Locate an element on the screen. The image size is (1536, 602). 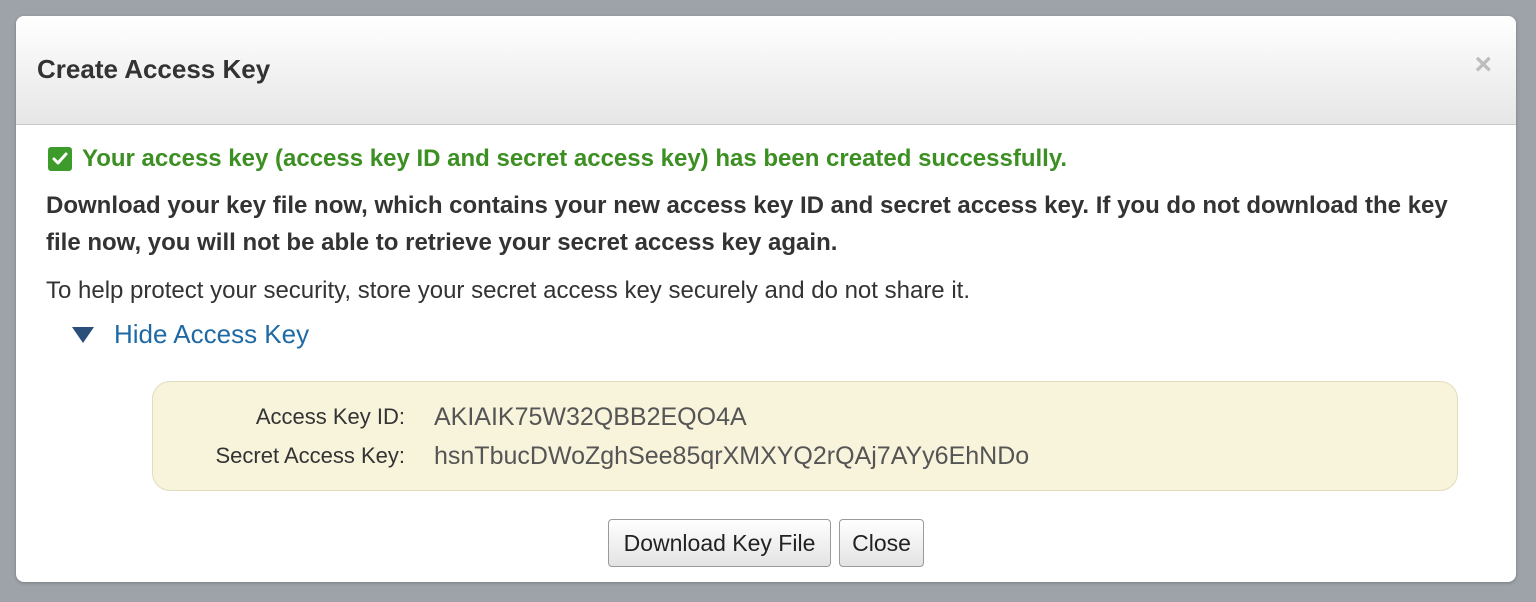
download-key-file-button: Download Key File is located at coordinates (719, 543).